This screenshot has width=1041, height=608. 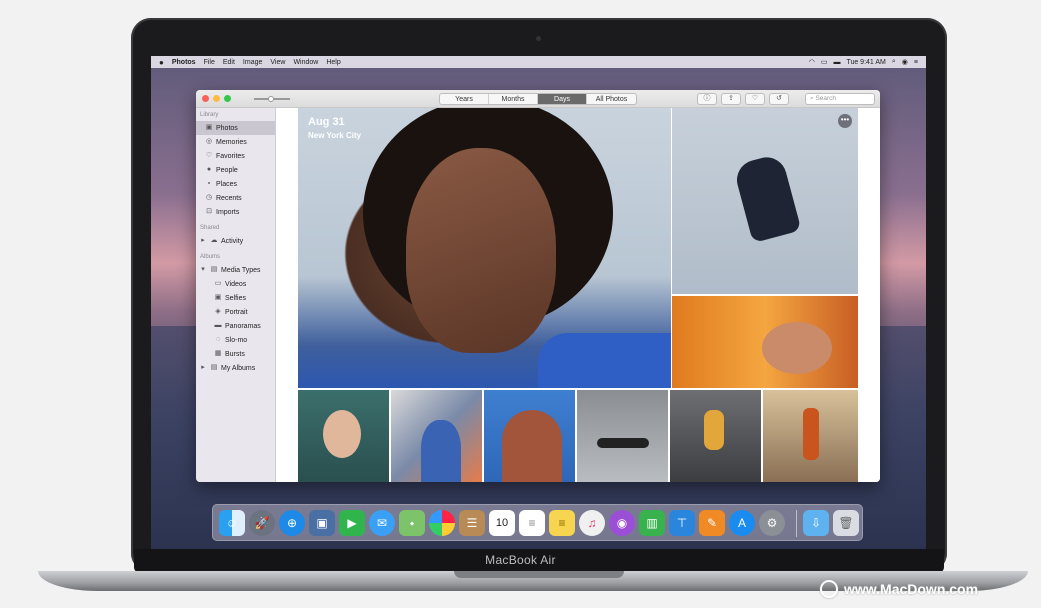 I want to click on rotate-icon: ↺, so click(x=779, y=99).